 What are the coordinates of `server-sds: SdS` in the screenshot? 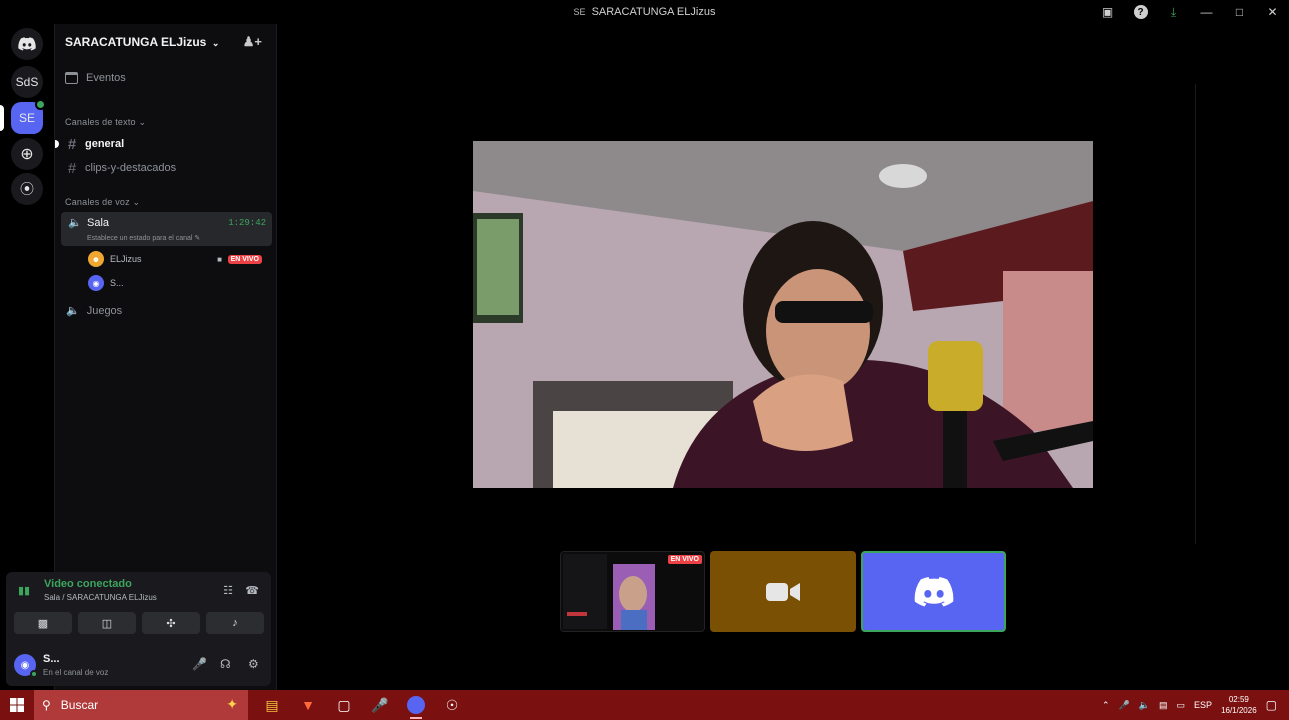 It's located at (27, 82).